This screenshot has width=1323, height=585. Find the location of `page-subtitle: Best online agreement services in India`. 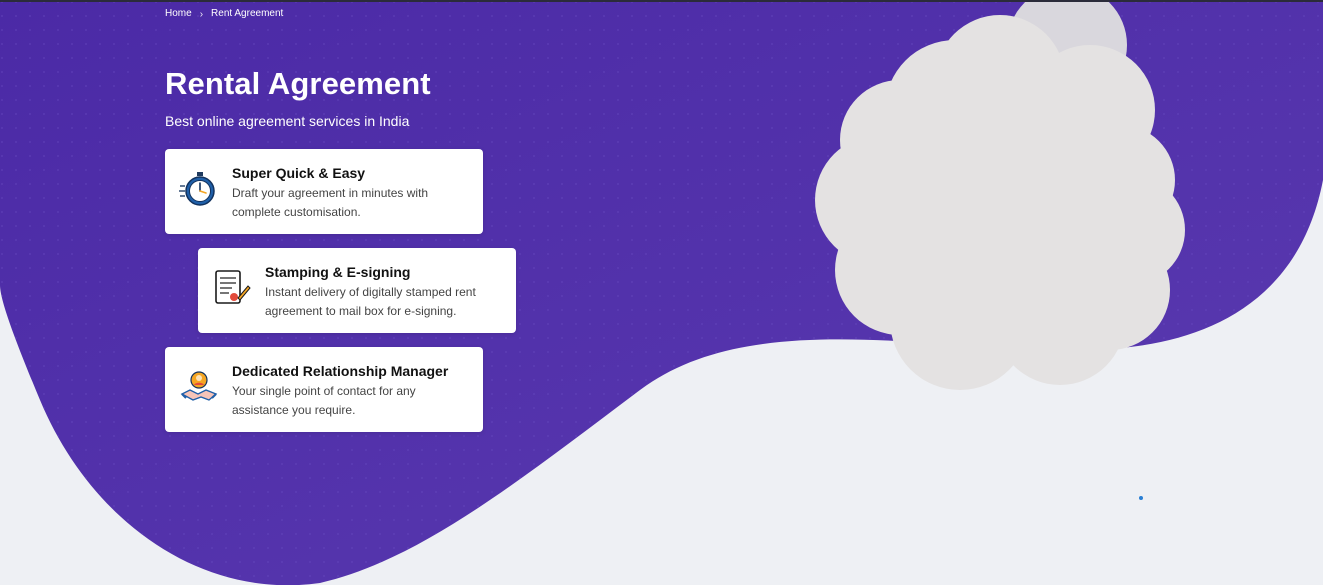

page-subtitle: Best online agreement services in India is located at coordinates (287, 121).